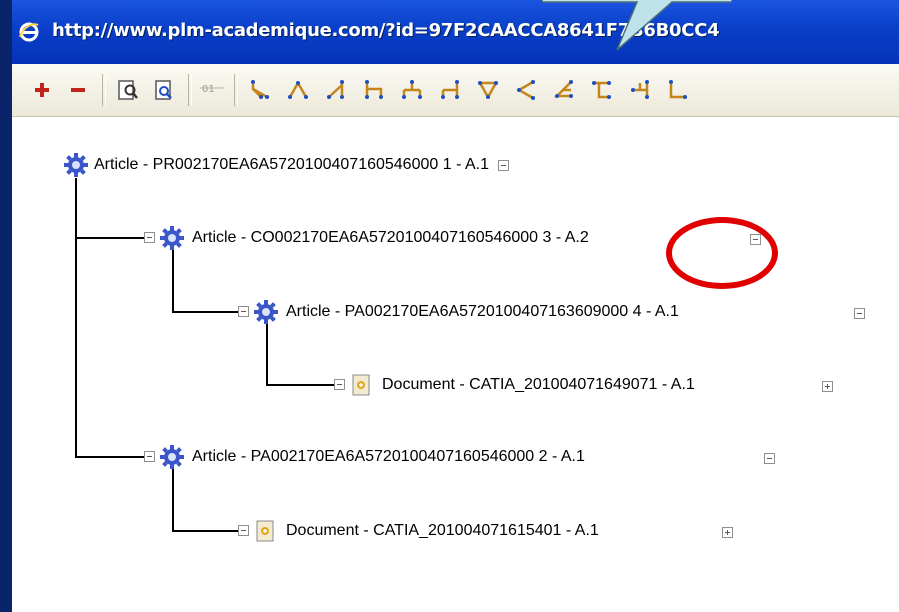  What do you see at coordinates (722, 253) in the screenshot?
I see `revision-highlight-circle` at bounding box center [722, 253].